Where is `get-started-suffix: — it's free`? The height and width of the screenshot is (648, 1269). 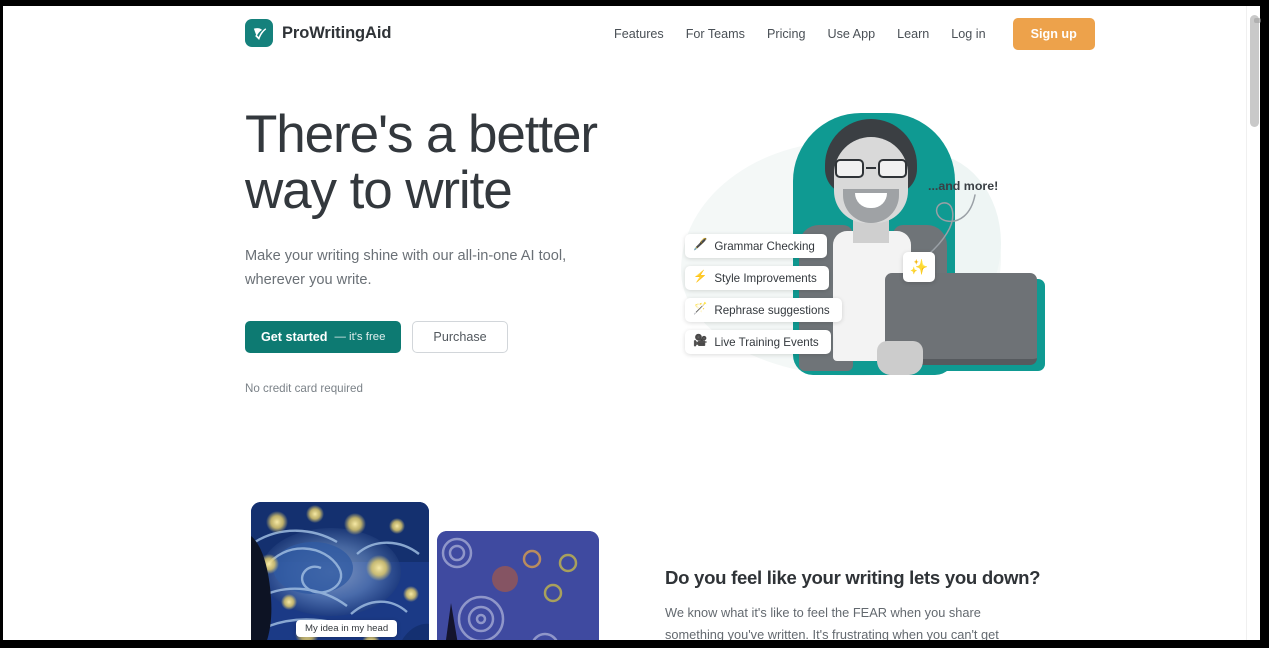 get-started-suffix: — it's free is located at coordinates (360, 336).